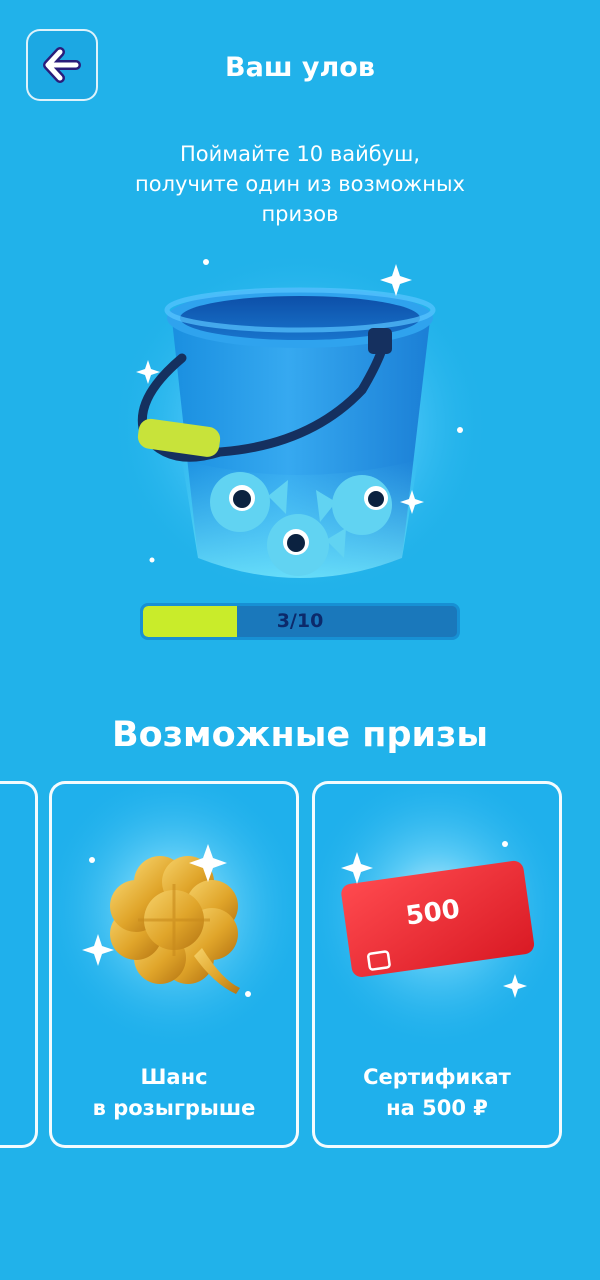 The width and height of the screenshot is (600, 1280). I want to click on arrow-left-icon, so click(62, 65).